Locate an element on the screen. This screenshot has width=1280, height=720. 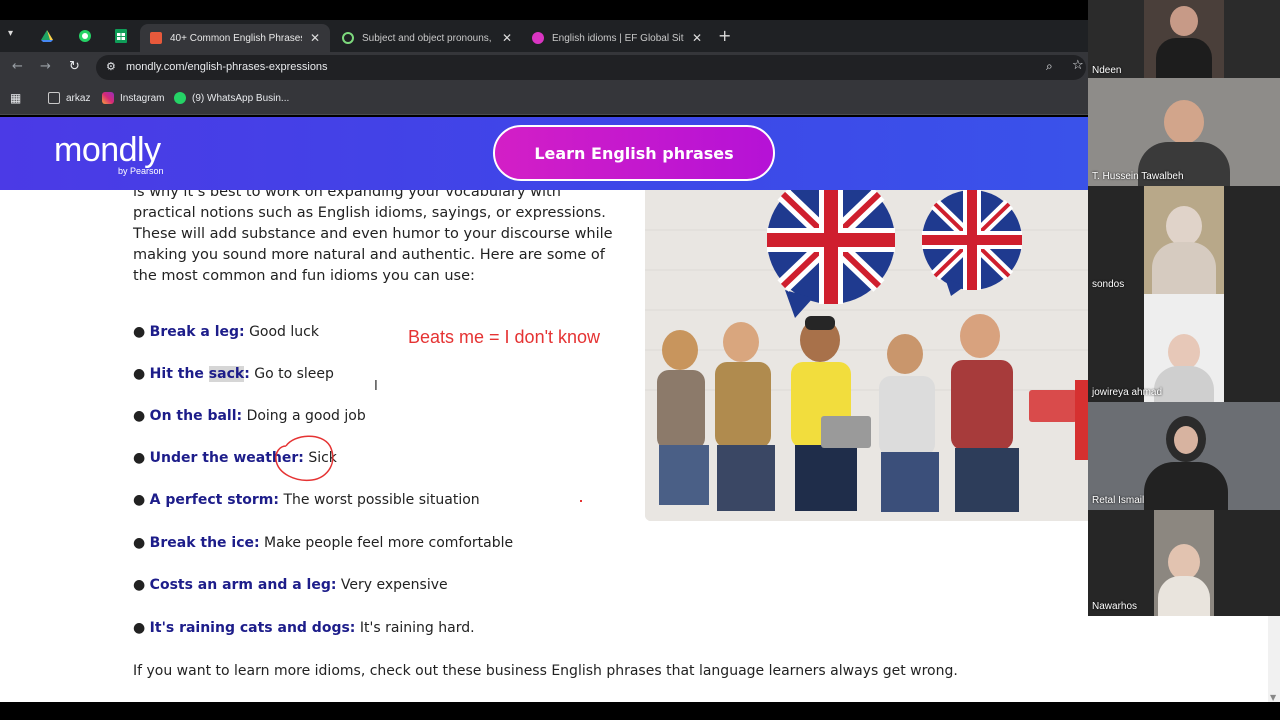
google-sheets-icon is located at coordinates (123, 36).